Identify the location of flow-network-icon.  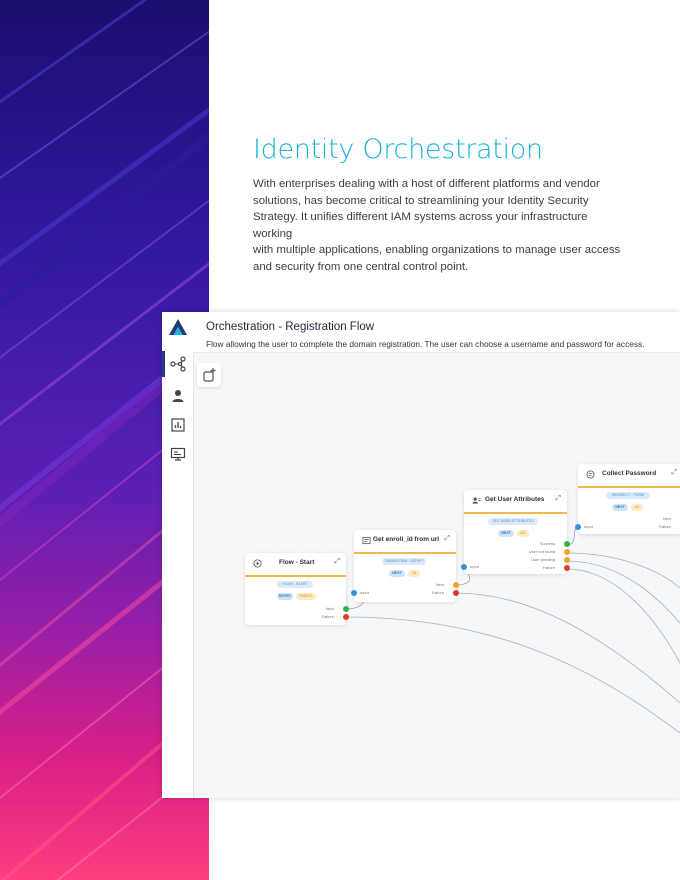
(178, 364).